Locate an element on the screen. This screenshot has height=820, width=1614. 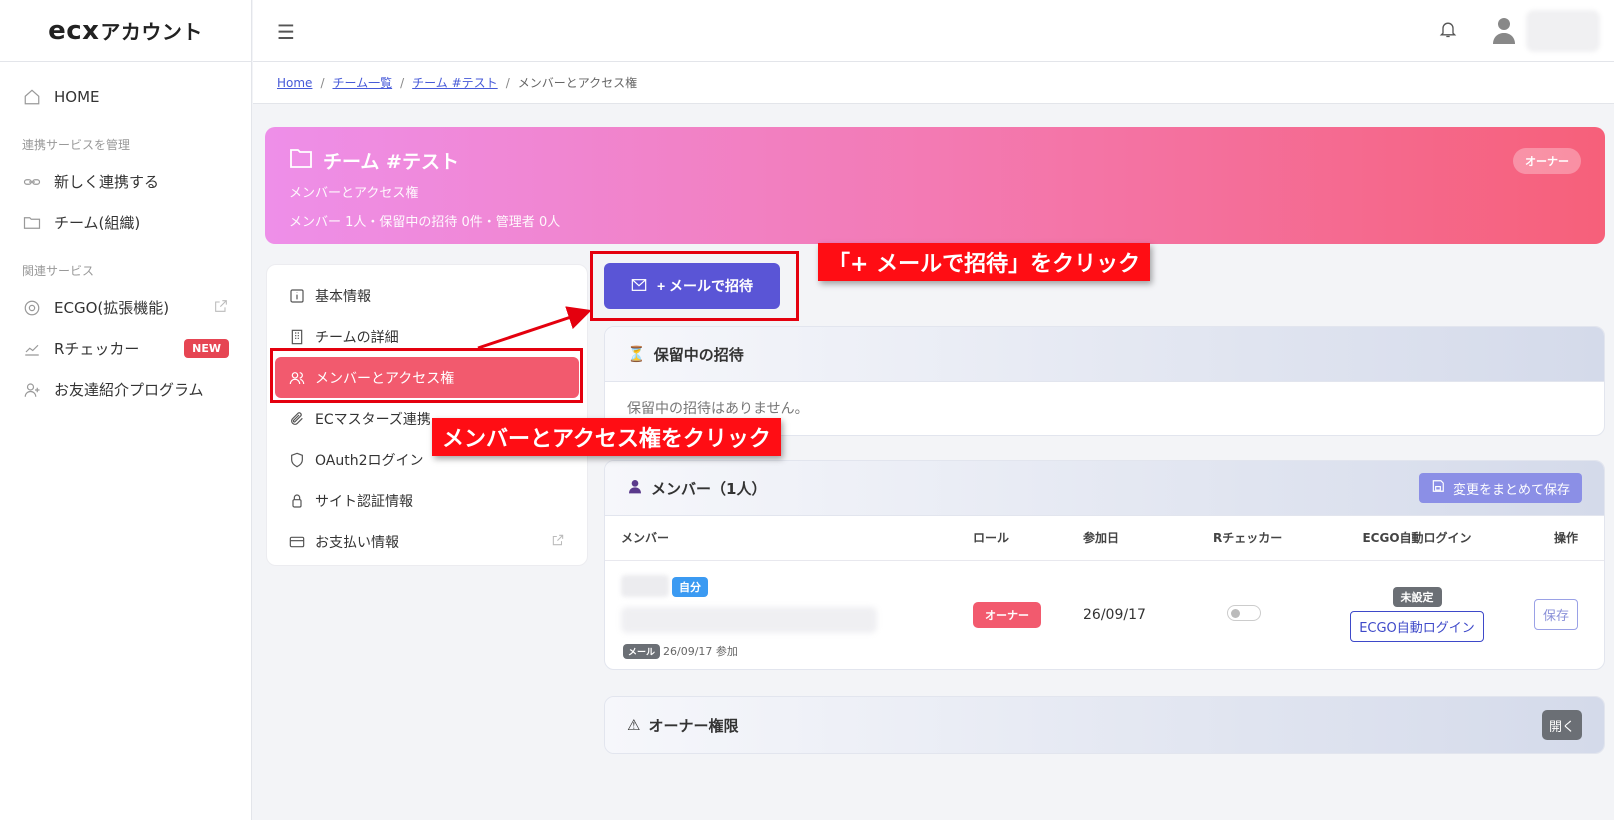
save-all-changes-button: 変更をまとめて保存 is located at coordinates (1500, 488).